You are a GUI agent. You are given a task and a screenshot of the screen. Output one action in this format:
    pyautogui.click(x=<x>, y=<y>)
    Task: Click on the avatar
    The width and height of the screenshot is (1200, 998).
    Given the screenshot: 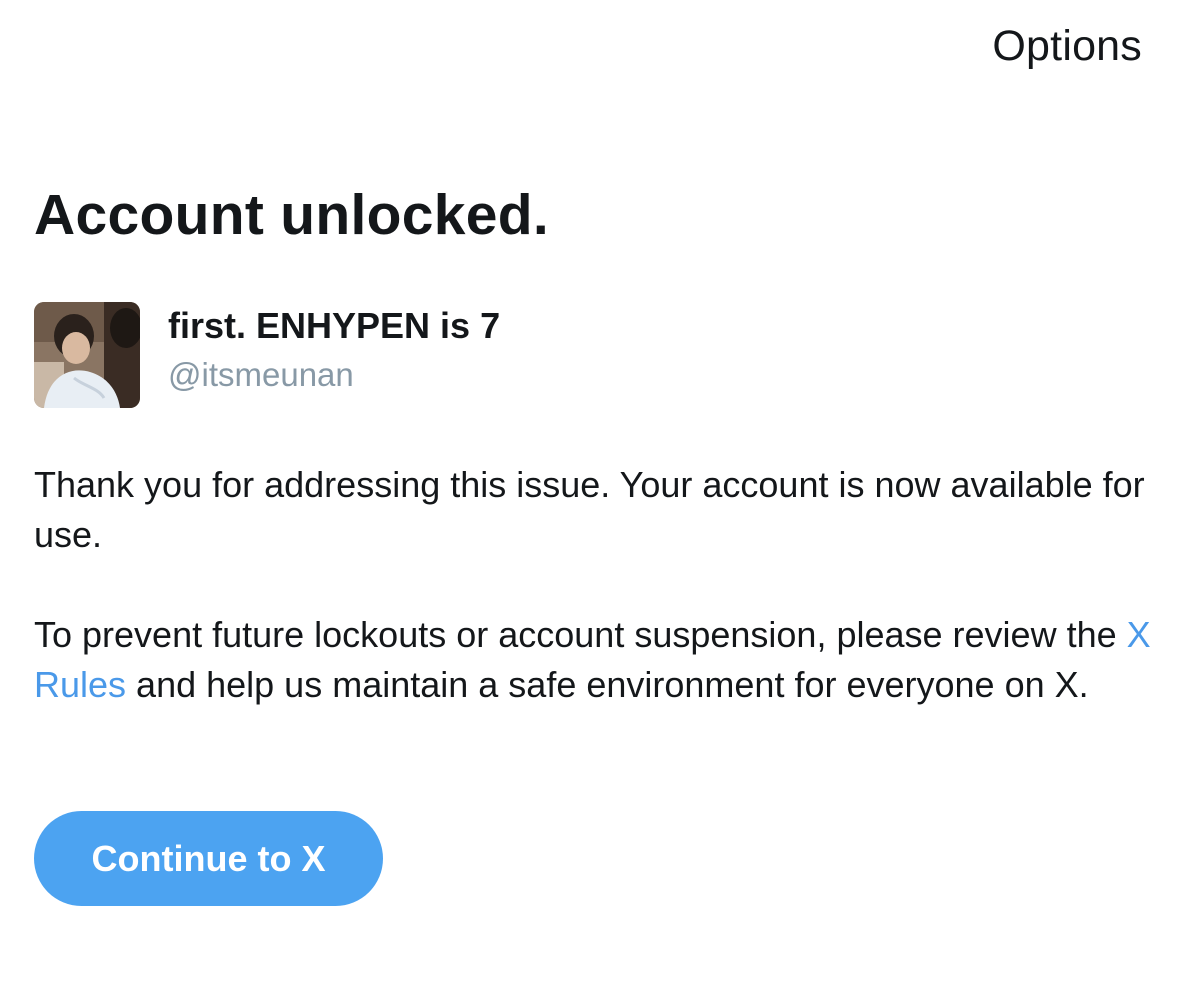 What is the action you would take?
    pyautogui.click(x=87, y=355)
    